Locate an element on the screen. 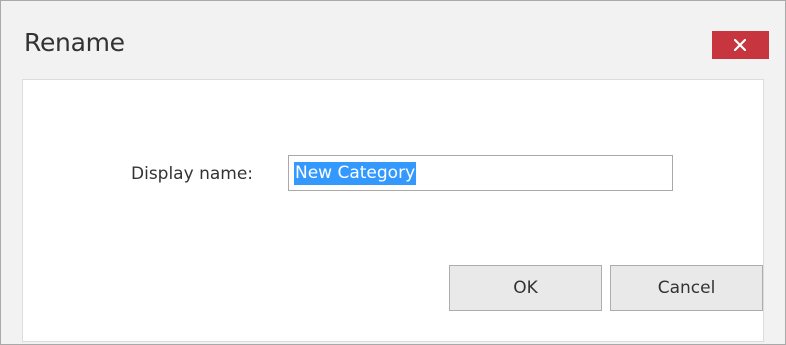 This screenshot has height=345, width=786. close-icon is located at coordinates (740, 45).